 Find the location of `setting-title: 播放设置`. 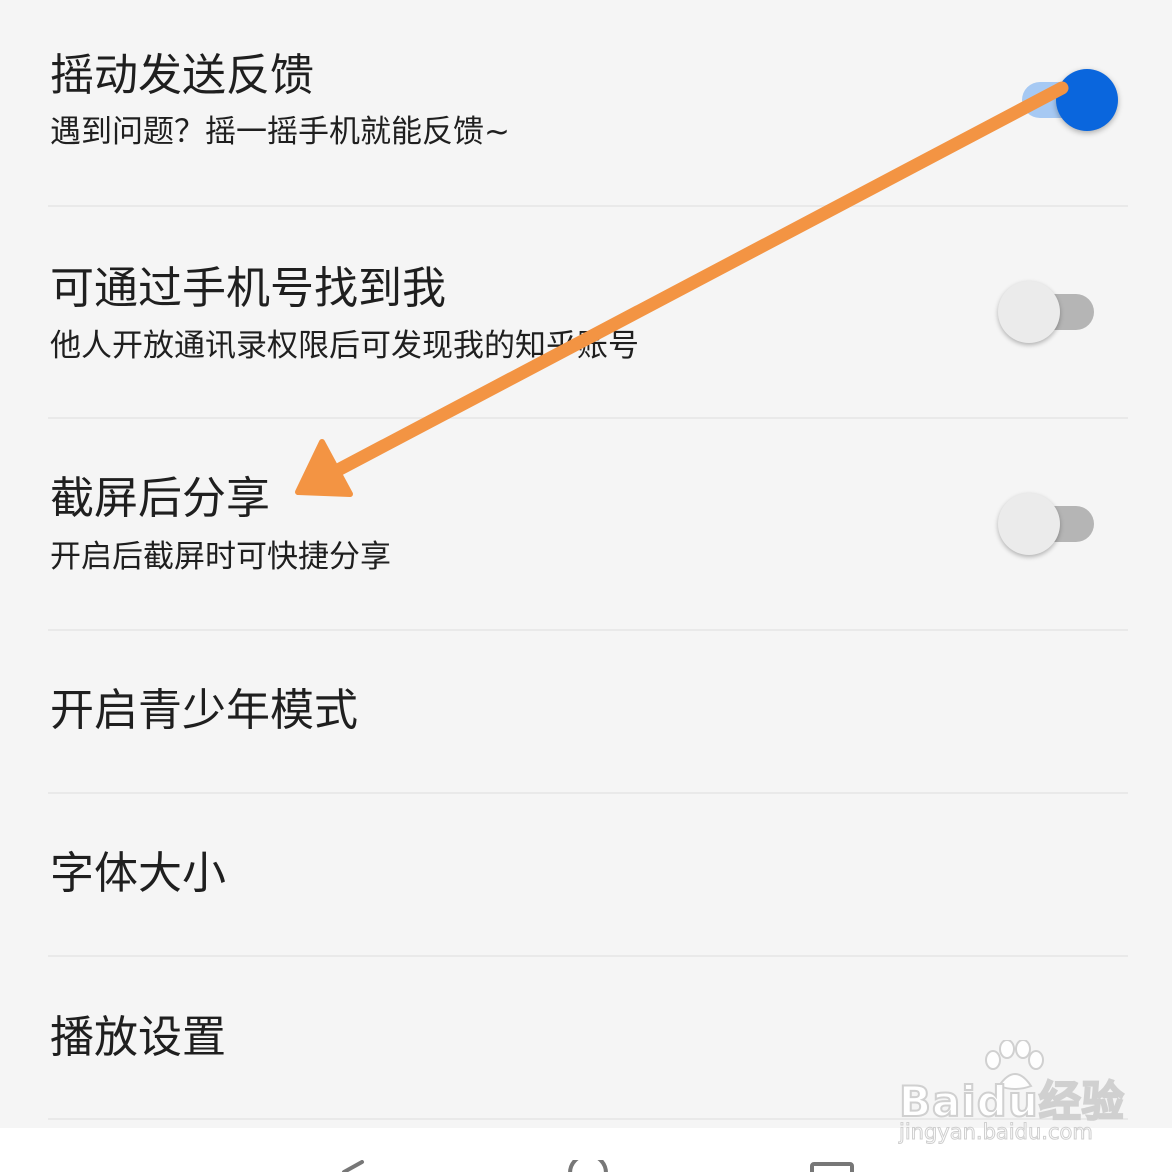

setting-title: 播放设置 is located at coordinates (138, 1037).